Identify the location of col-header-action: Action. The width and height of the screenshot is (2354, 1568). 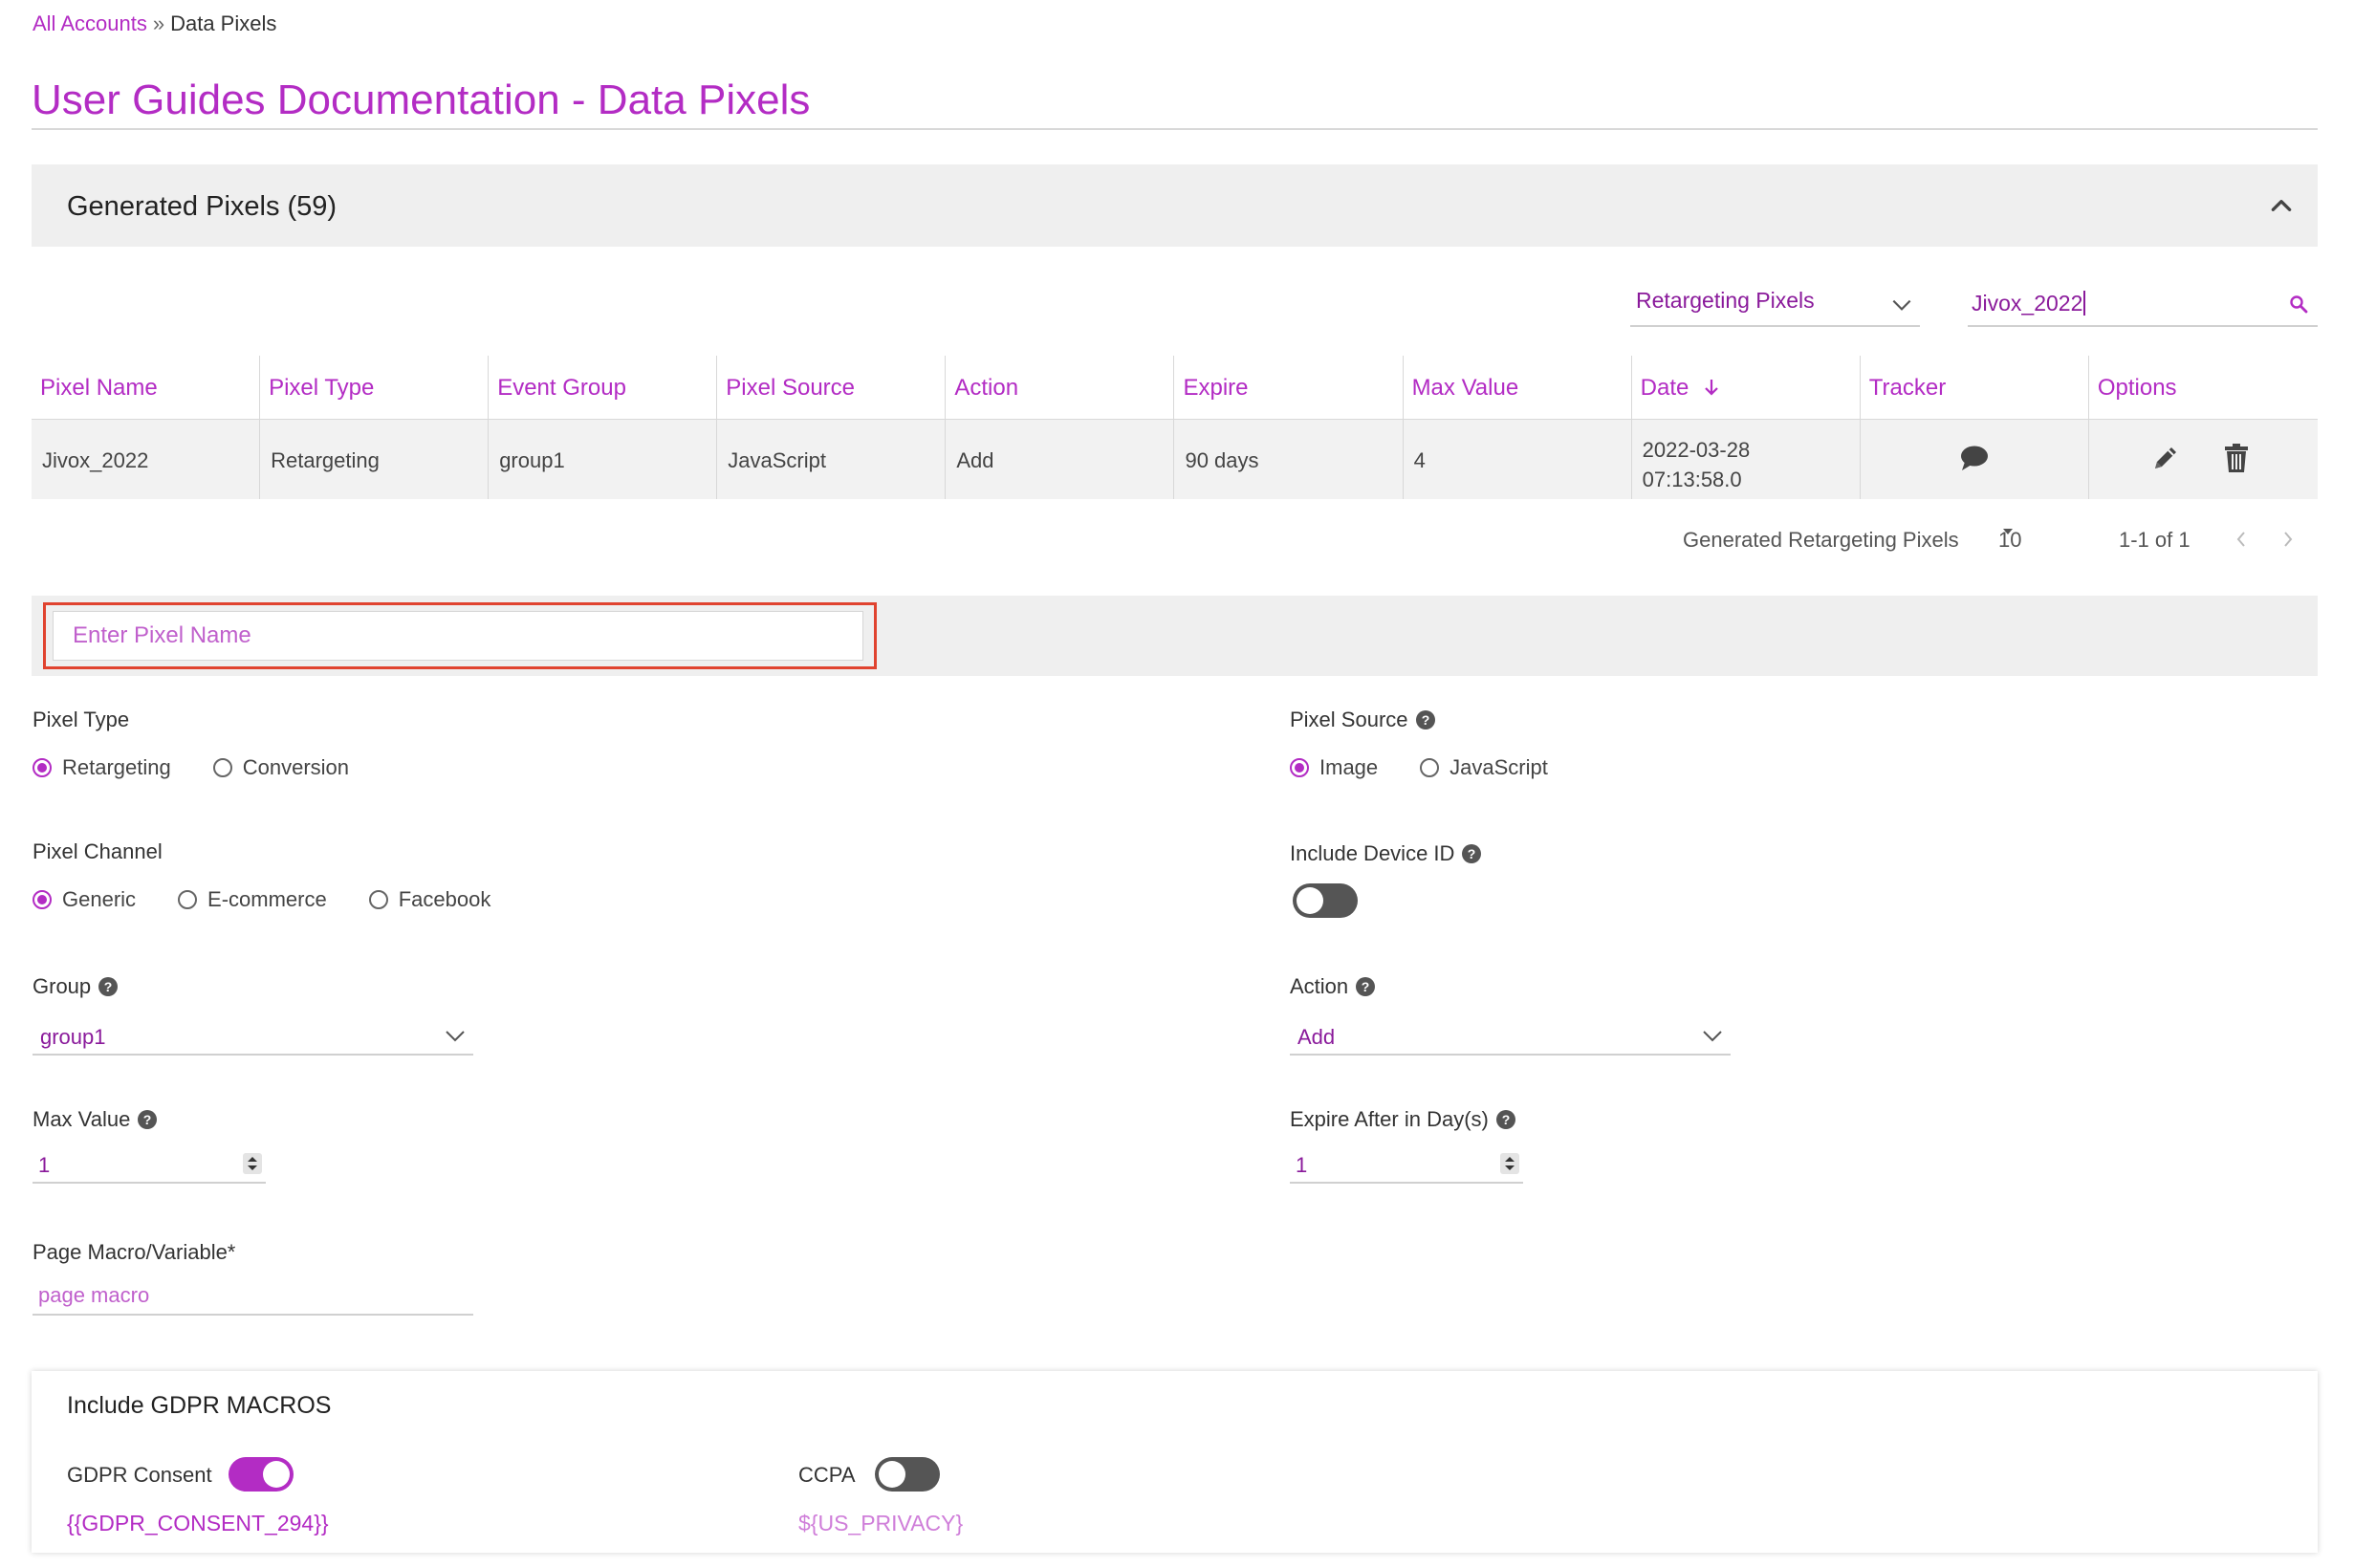
(1061, 387).